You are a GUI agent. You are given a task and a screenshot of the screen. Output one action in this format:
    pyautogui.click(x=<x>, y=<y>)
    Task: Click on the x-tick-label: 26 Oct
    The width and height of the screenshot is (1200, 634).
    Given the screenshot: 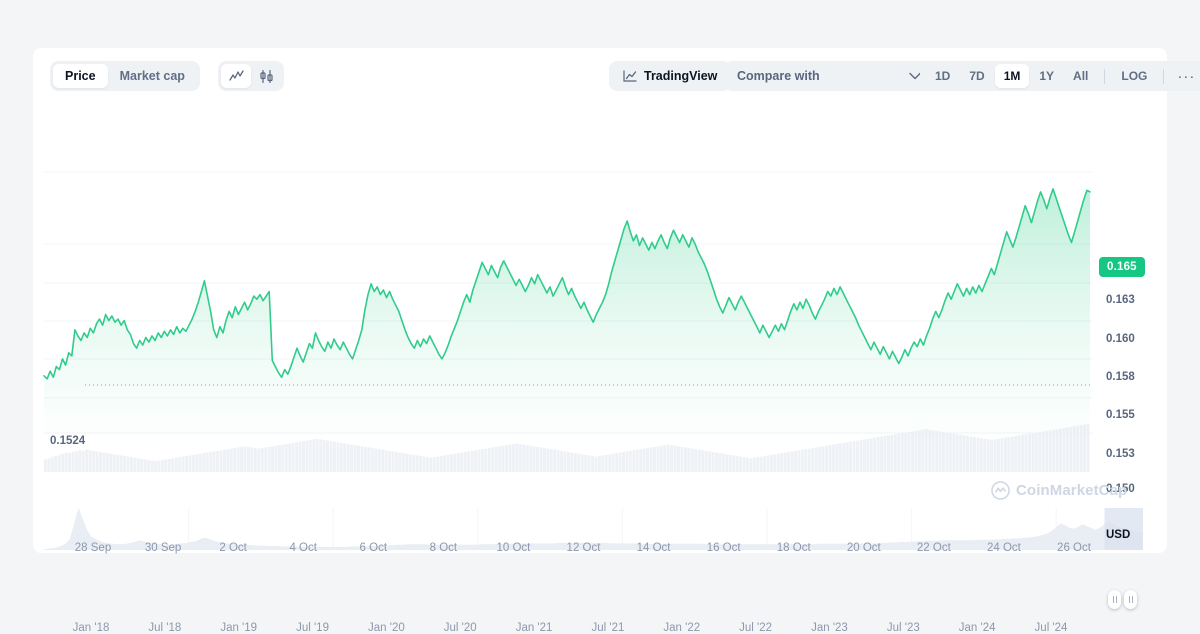 What is the action you would take?
    pyautogui.click(x=1074, y=548)
    